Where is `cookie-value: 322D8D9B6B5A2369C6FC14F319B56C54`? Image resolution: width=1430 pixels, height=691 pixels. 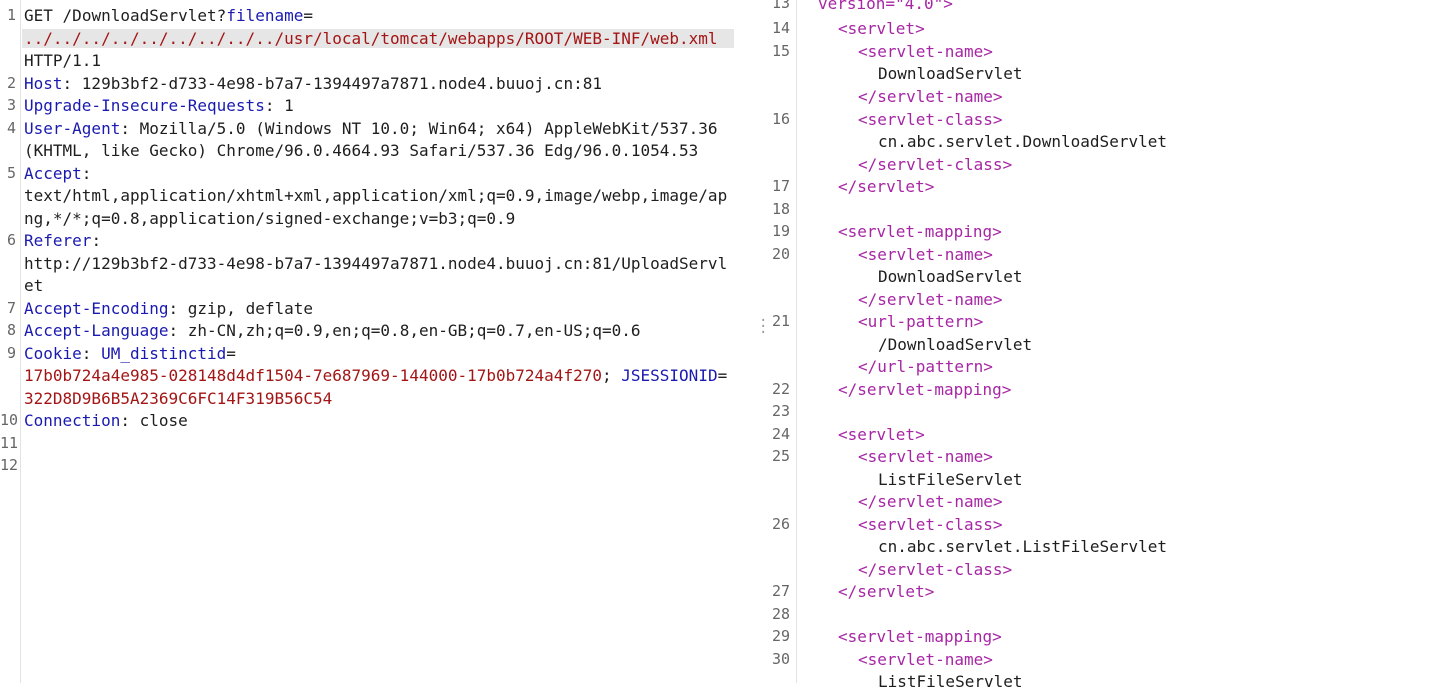
cookie-value: 322D8D9B6B5A2369C6FC14F319B56C54 is located at coordinates (178, 398).